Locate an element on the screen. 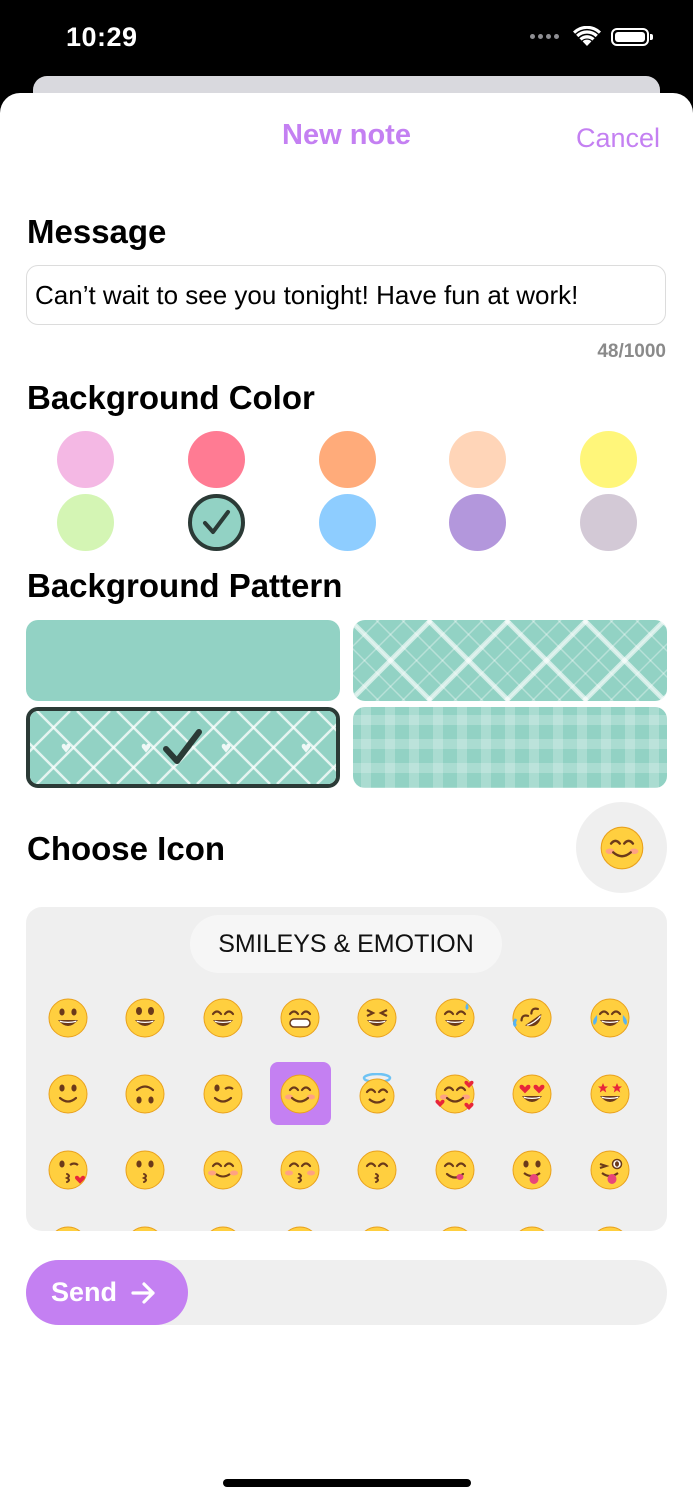  message-field is located at coordinates (346, 295).